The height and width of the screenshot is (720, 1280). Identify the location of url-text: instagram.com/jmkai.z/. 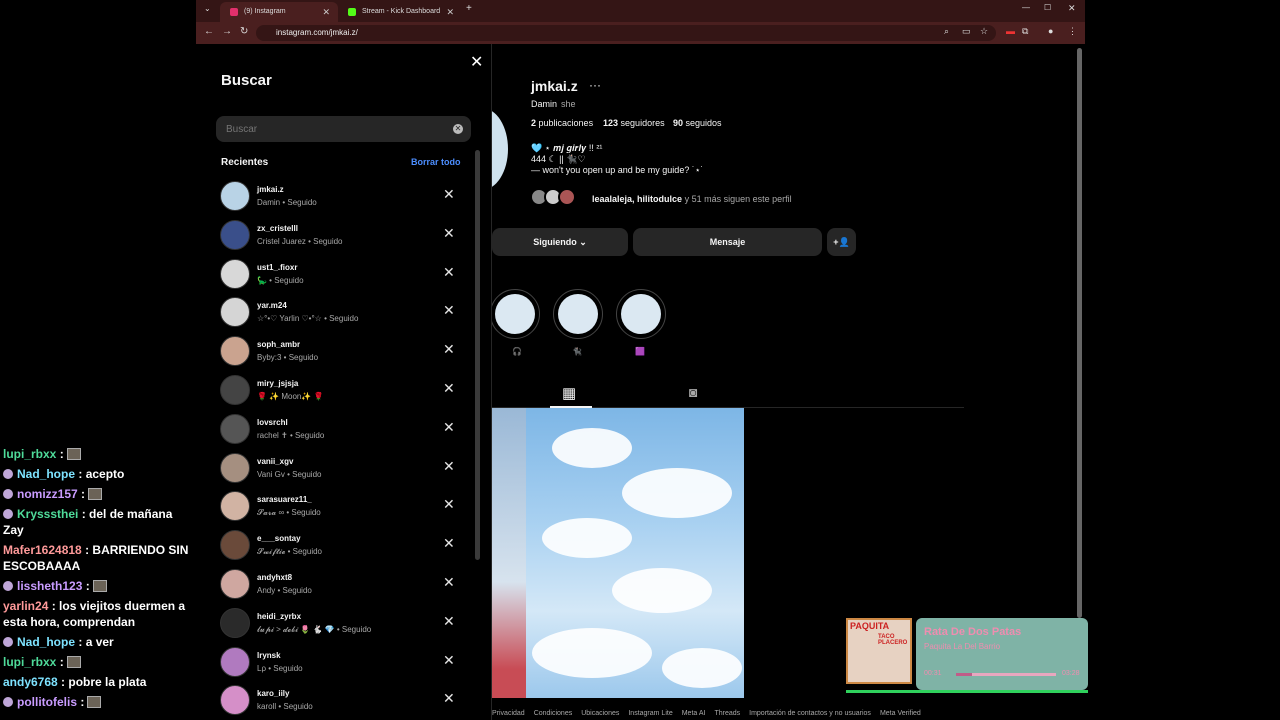
(317, 32).